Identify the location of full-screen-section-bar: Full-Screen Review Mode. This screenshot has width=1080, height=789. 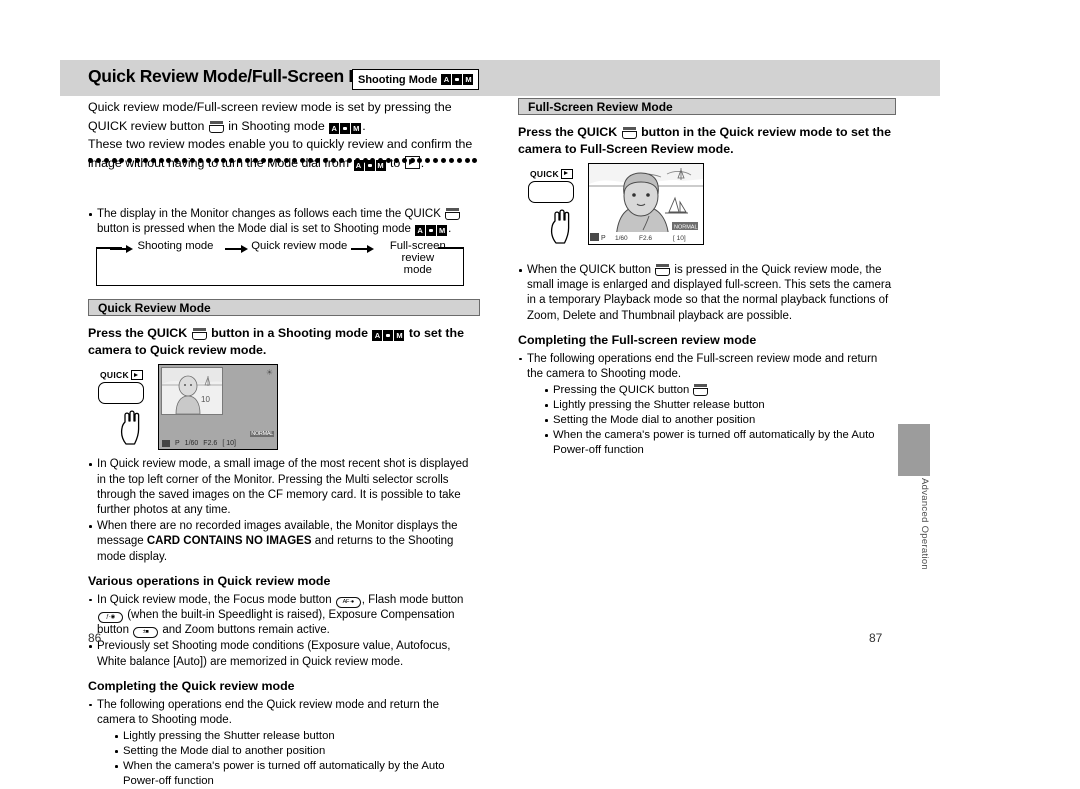
(707, 106).